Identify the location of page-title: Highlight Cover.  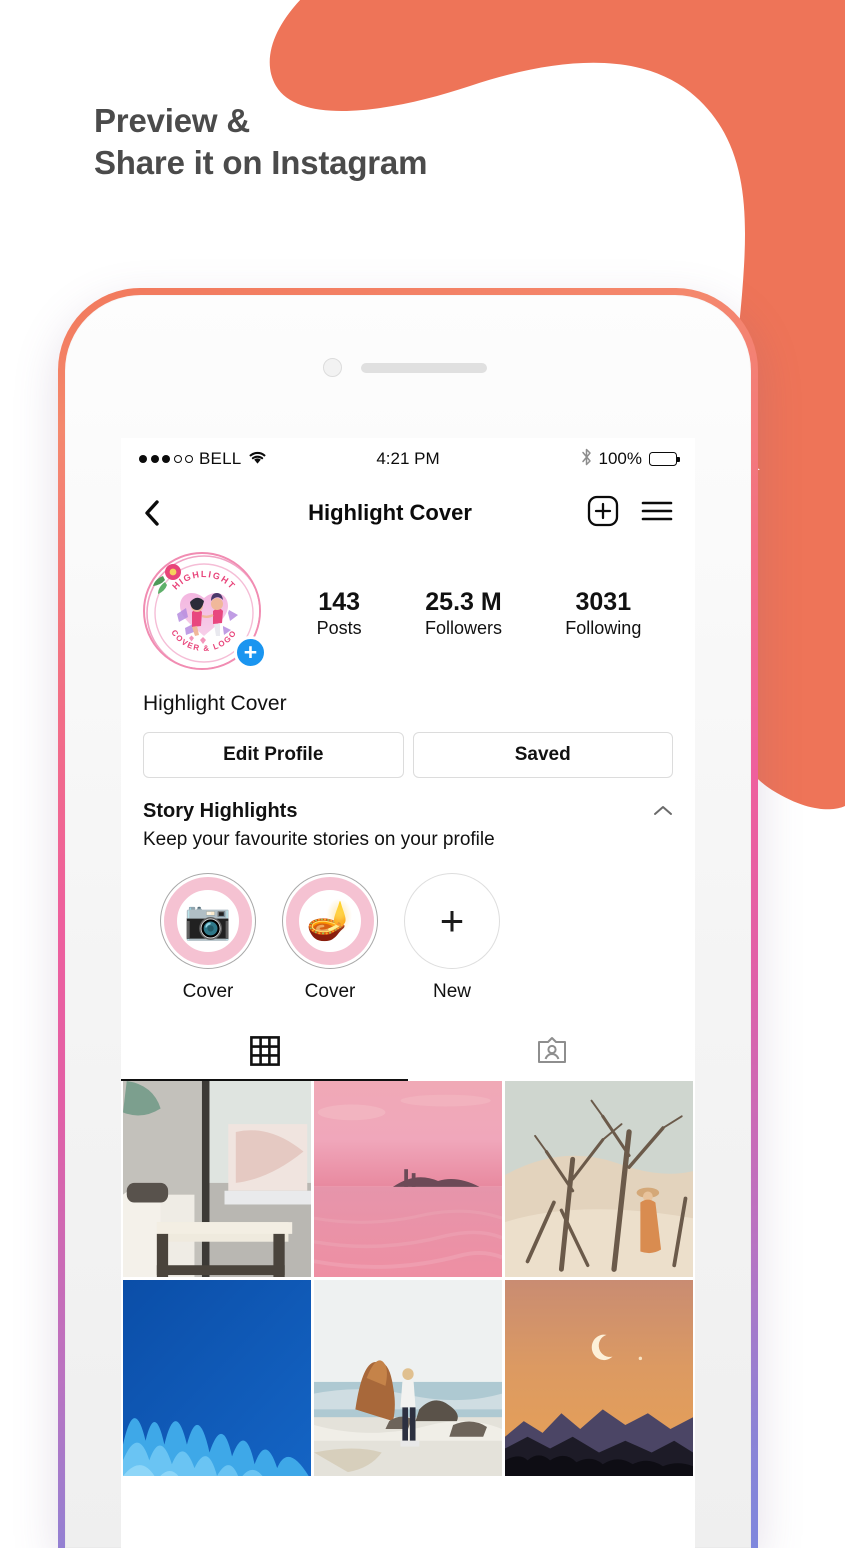
(390, 512).